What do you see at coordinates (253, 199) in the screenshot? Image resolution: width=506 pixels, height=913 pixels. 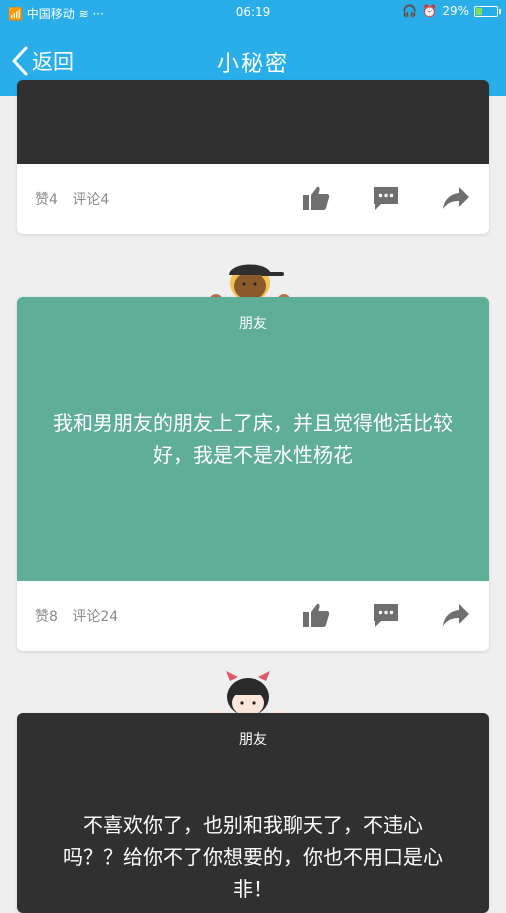 I see `post-footer: 赞4 评论4` at bounding box center [253, 199].